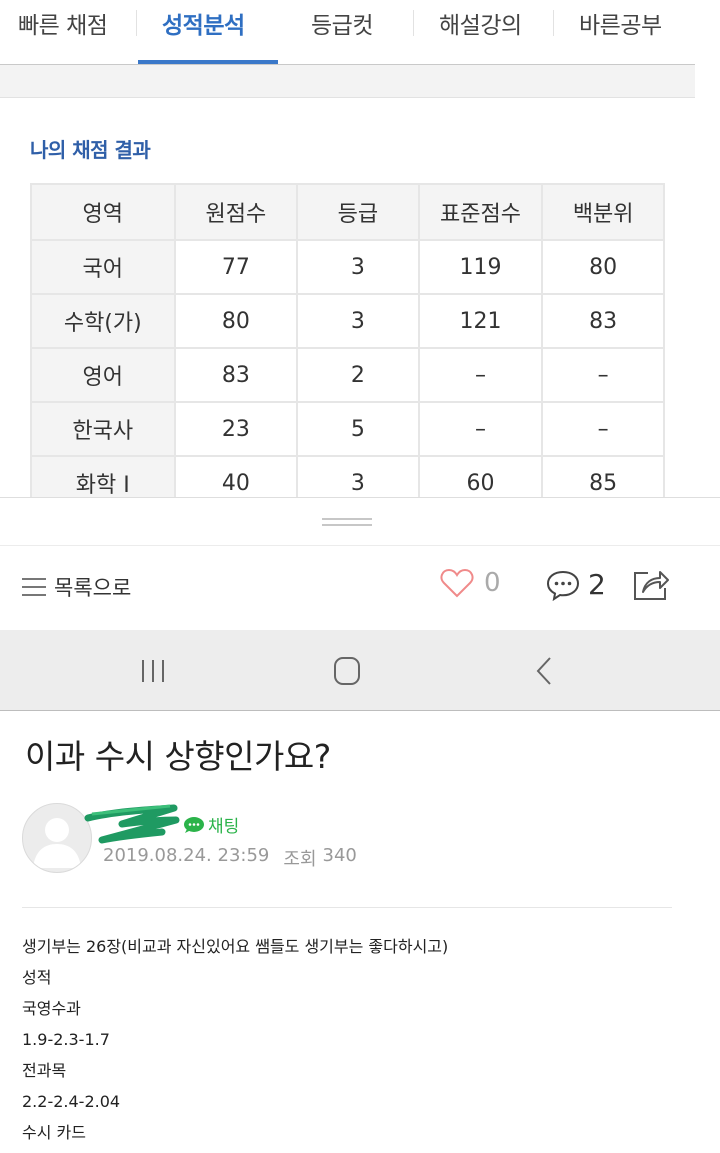 The height and width of the screenshot is (1153, 720). What do you see at coordinates (603, 267) in the screenshot?
I see `cell-percentile: 80` at bounding box center [603, 267].